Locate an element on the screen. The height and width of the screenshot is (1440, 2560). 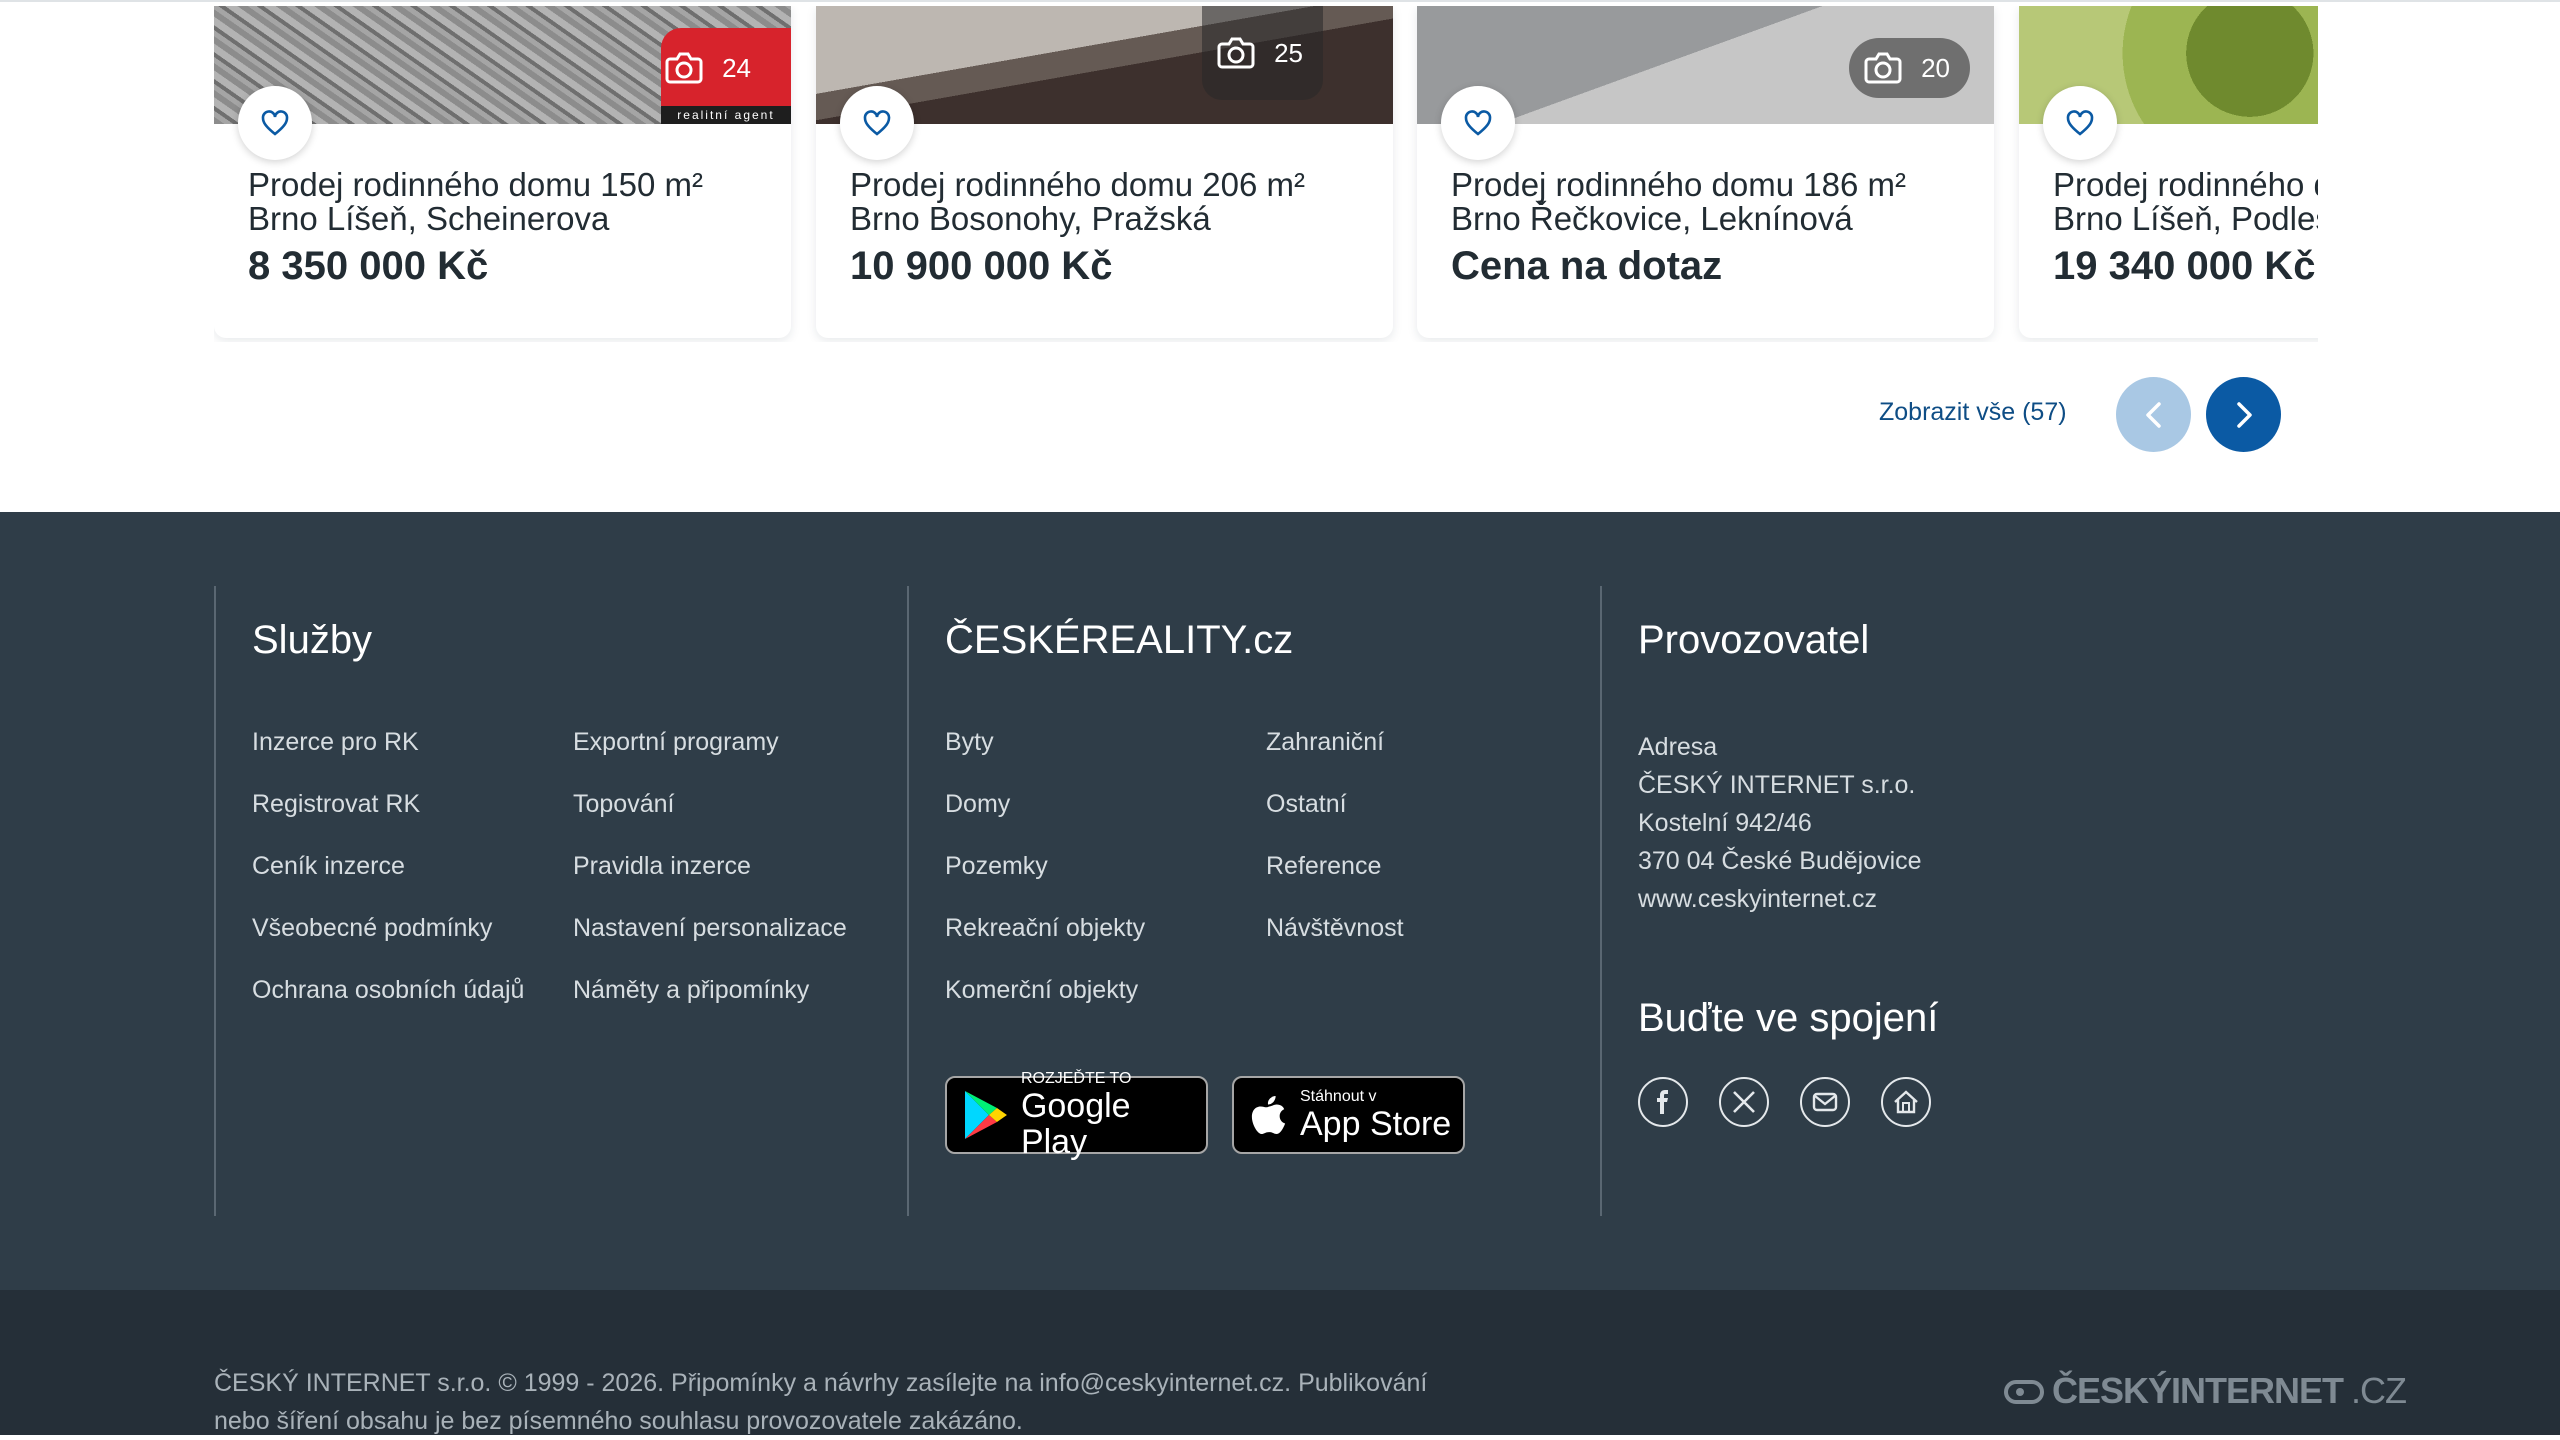
chevron-left-icon is located at coordinates (2153, 414).